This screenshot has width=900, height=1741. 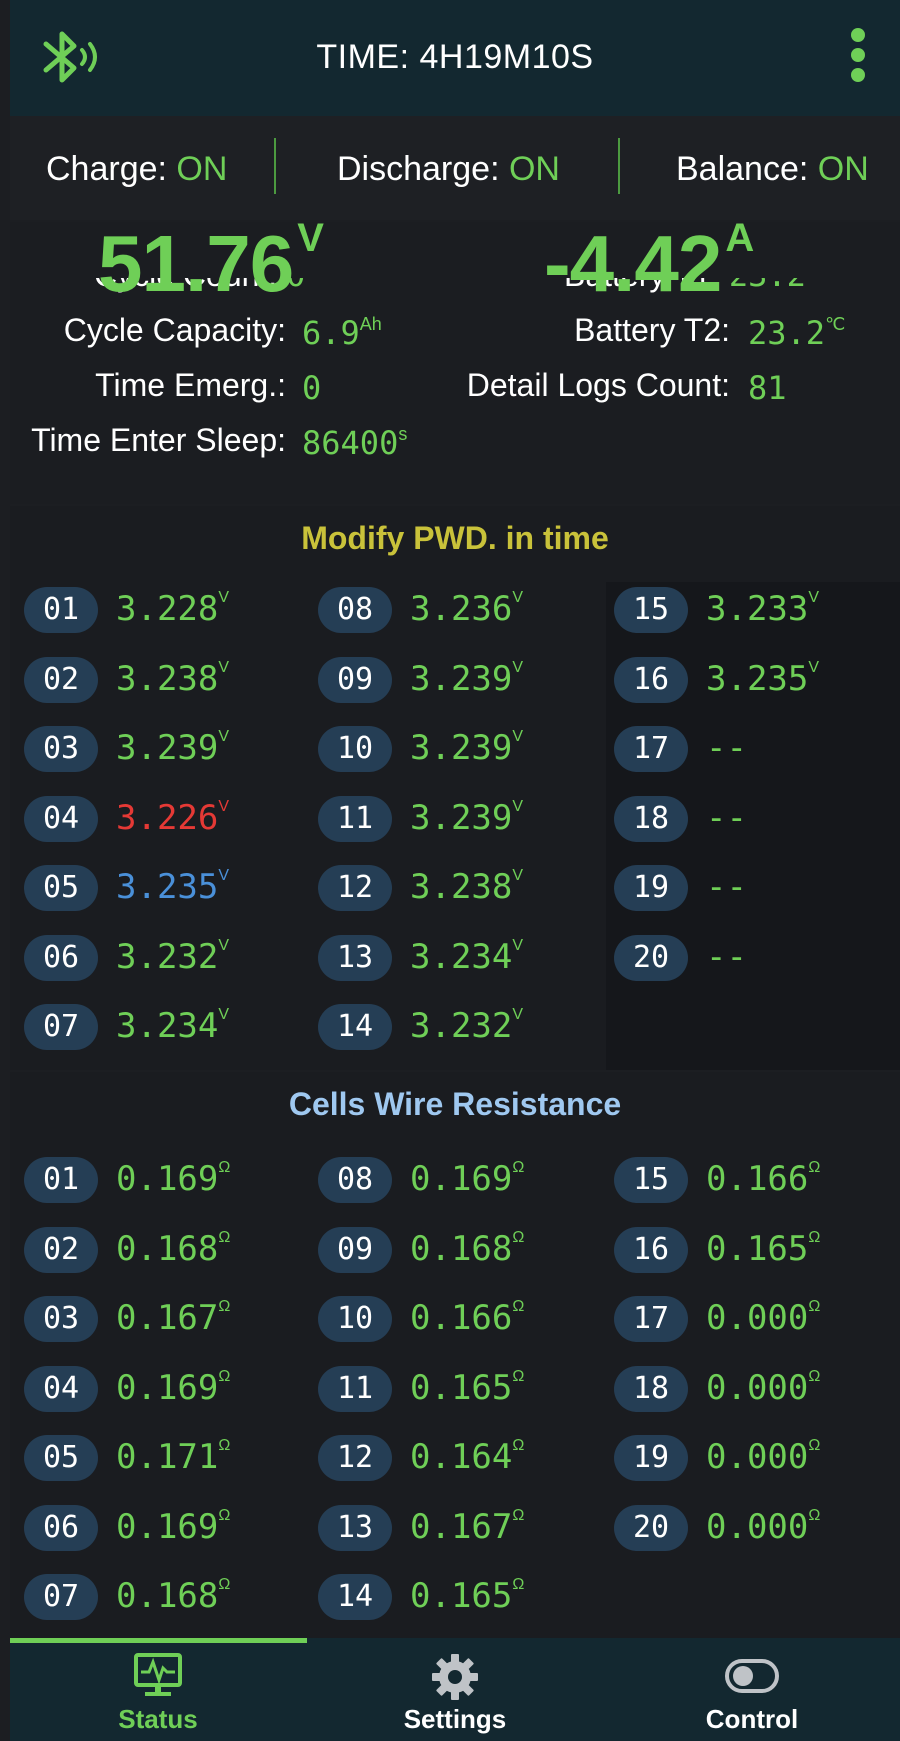 I want to click on cell-item: 07 0.168Ω, so click(x=164, y=1597).